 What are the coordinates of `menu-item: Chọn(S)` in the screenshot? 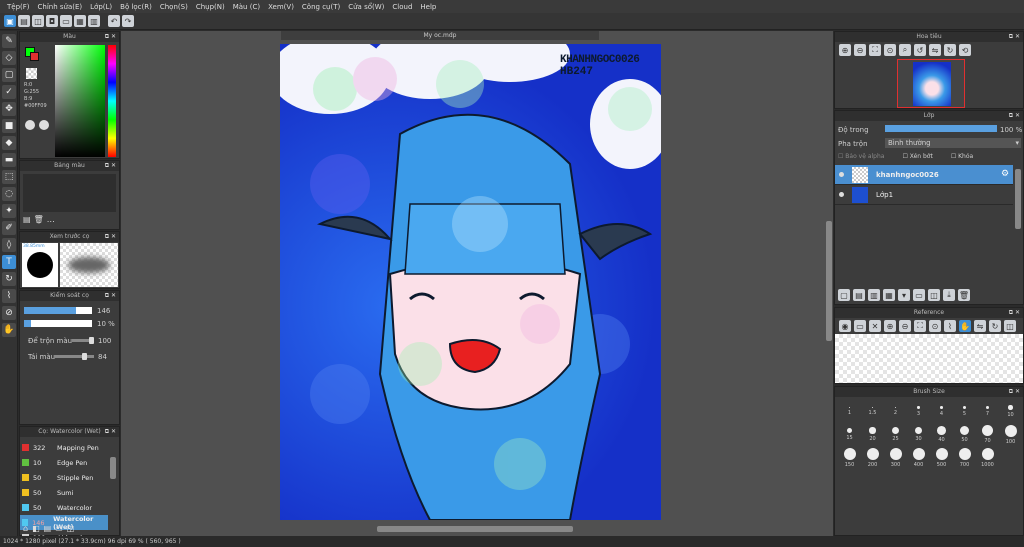 It's located at (174, 7).